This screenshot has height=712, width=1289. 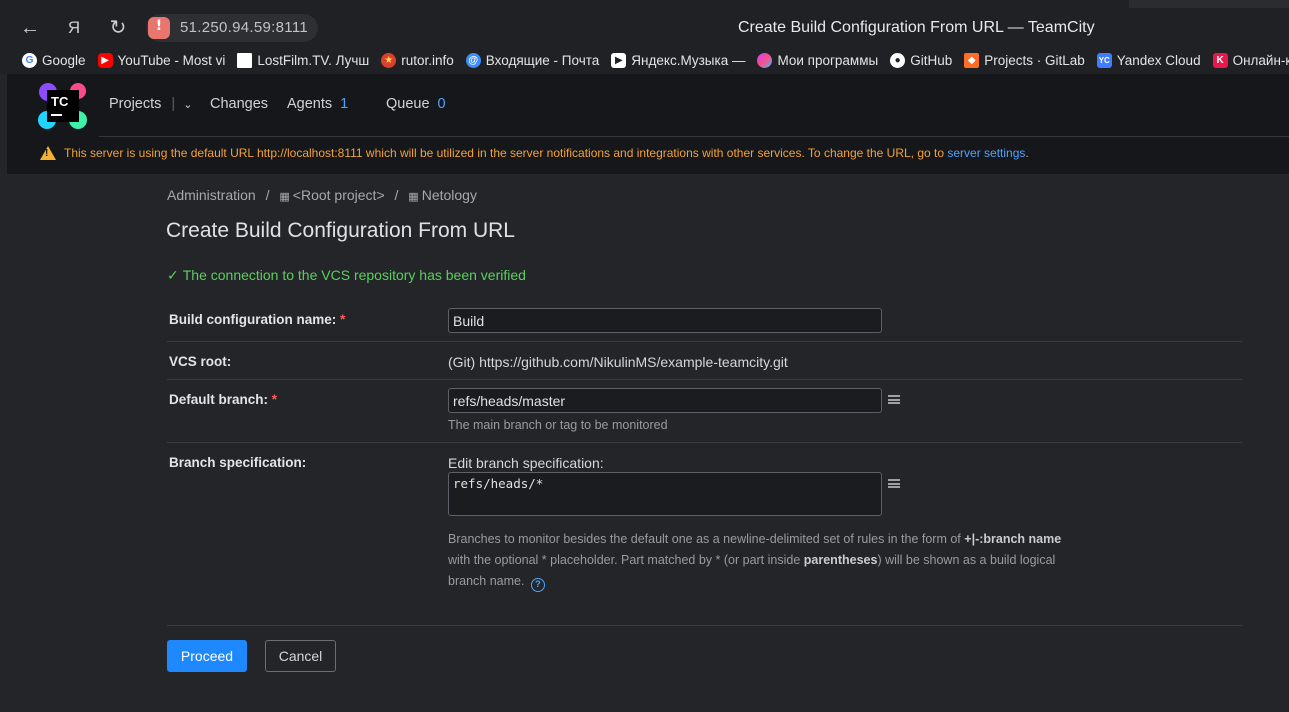 I want to click on vcs-root-label: VCS root:, so click(x=200, y=361).